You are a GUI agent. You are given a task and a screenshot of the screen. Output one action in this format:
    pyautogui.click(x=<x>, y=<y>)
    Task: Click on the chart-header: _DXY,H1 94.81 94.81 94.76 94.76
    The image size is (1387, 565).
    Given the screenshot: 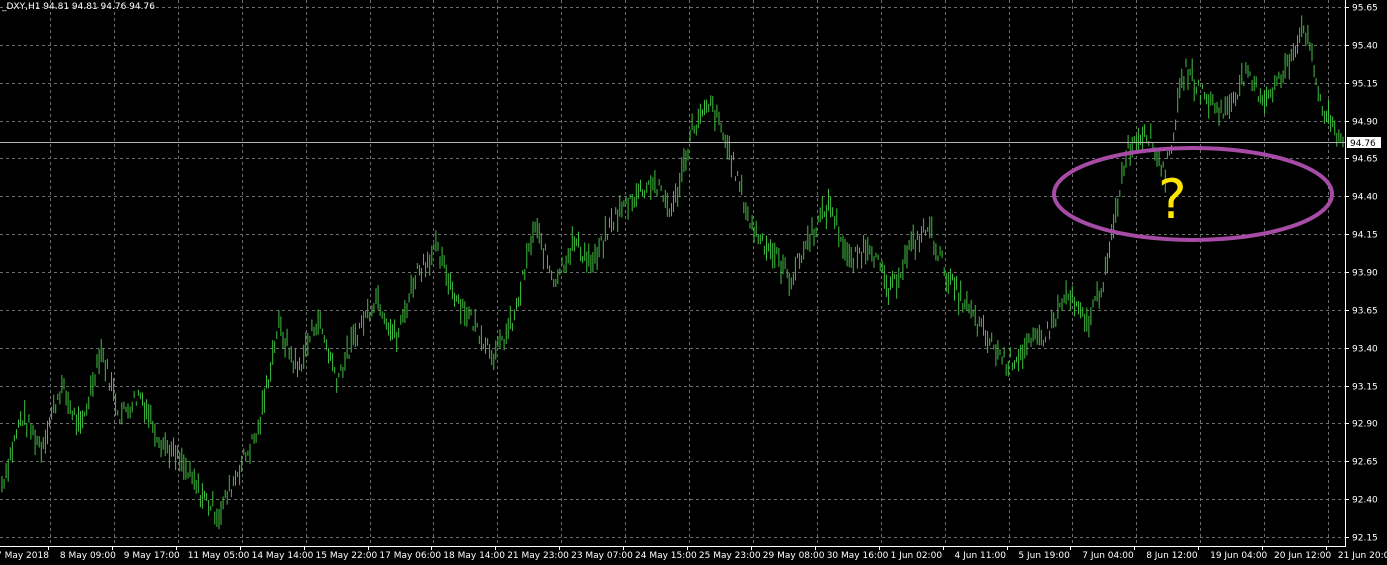 What is the action you would take?
    pyautogui.click(x=78, y=7)
    